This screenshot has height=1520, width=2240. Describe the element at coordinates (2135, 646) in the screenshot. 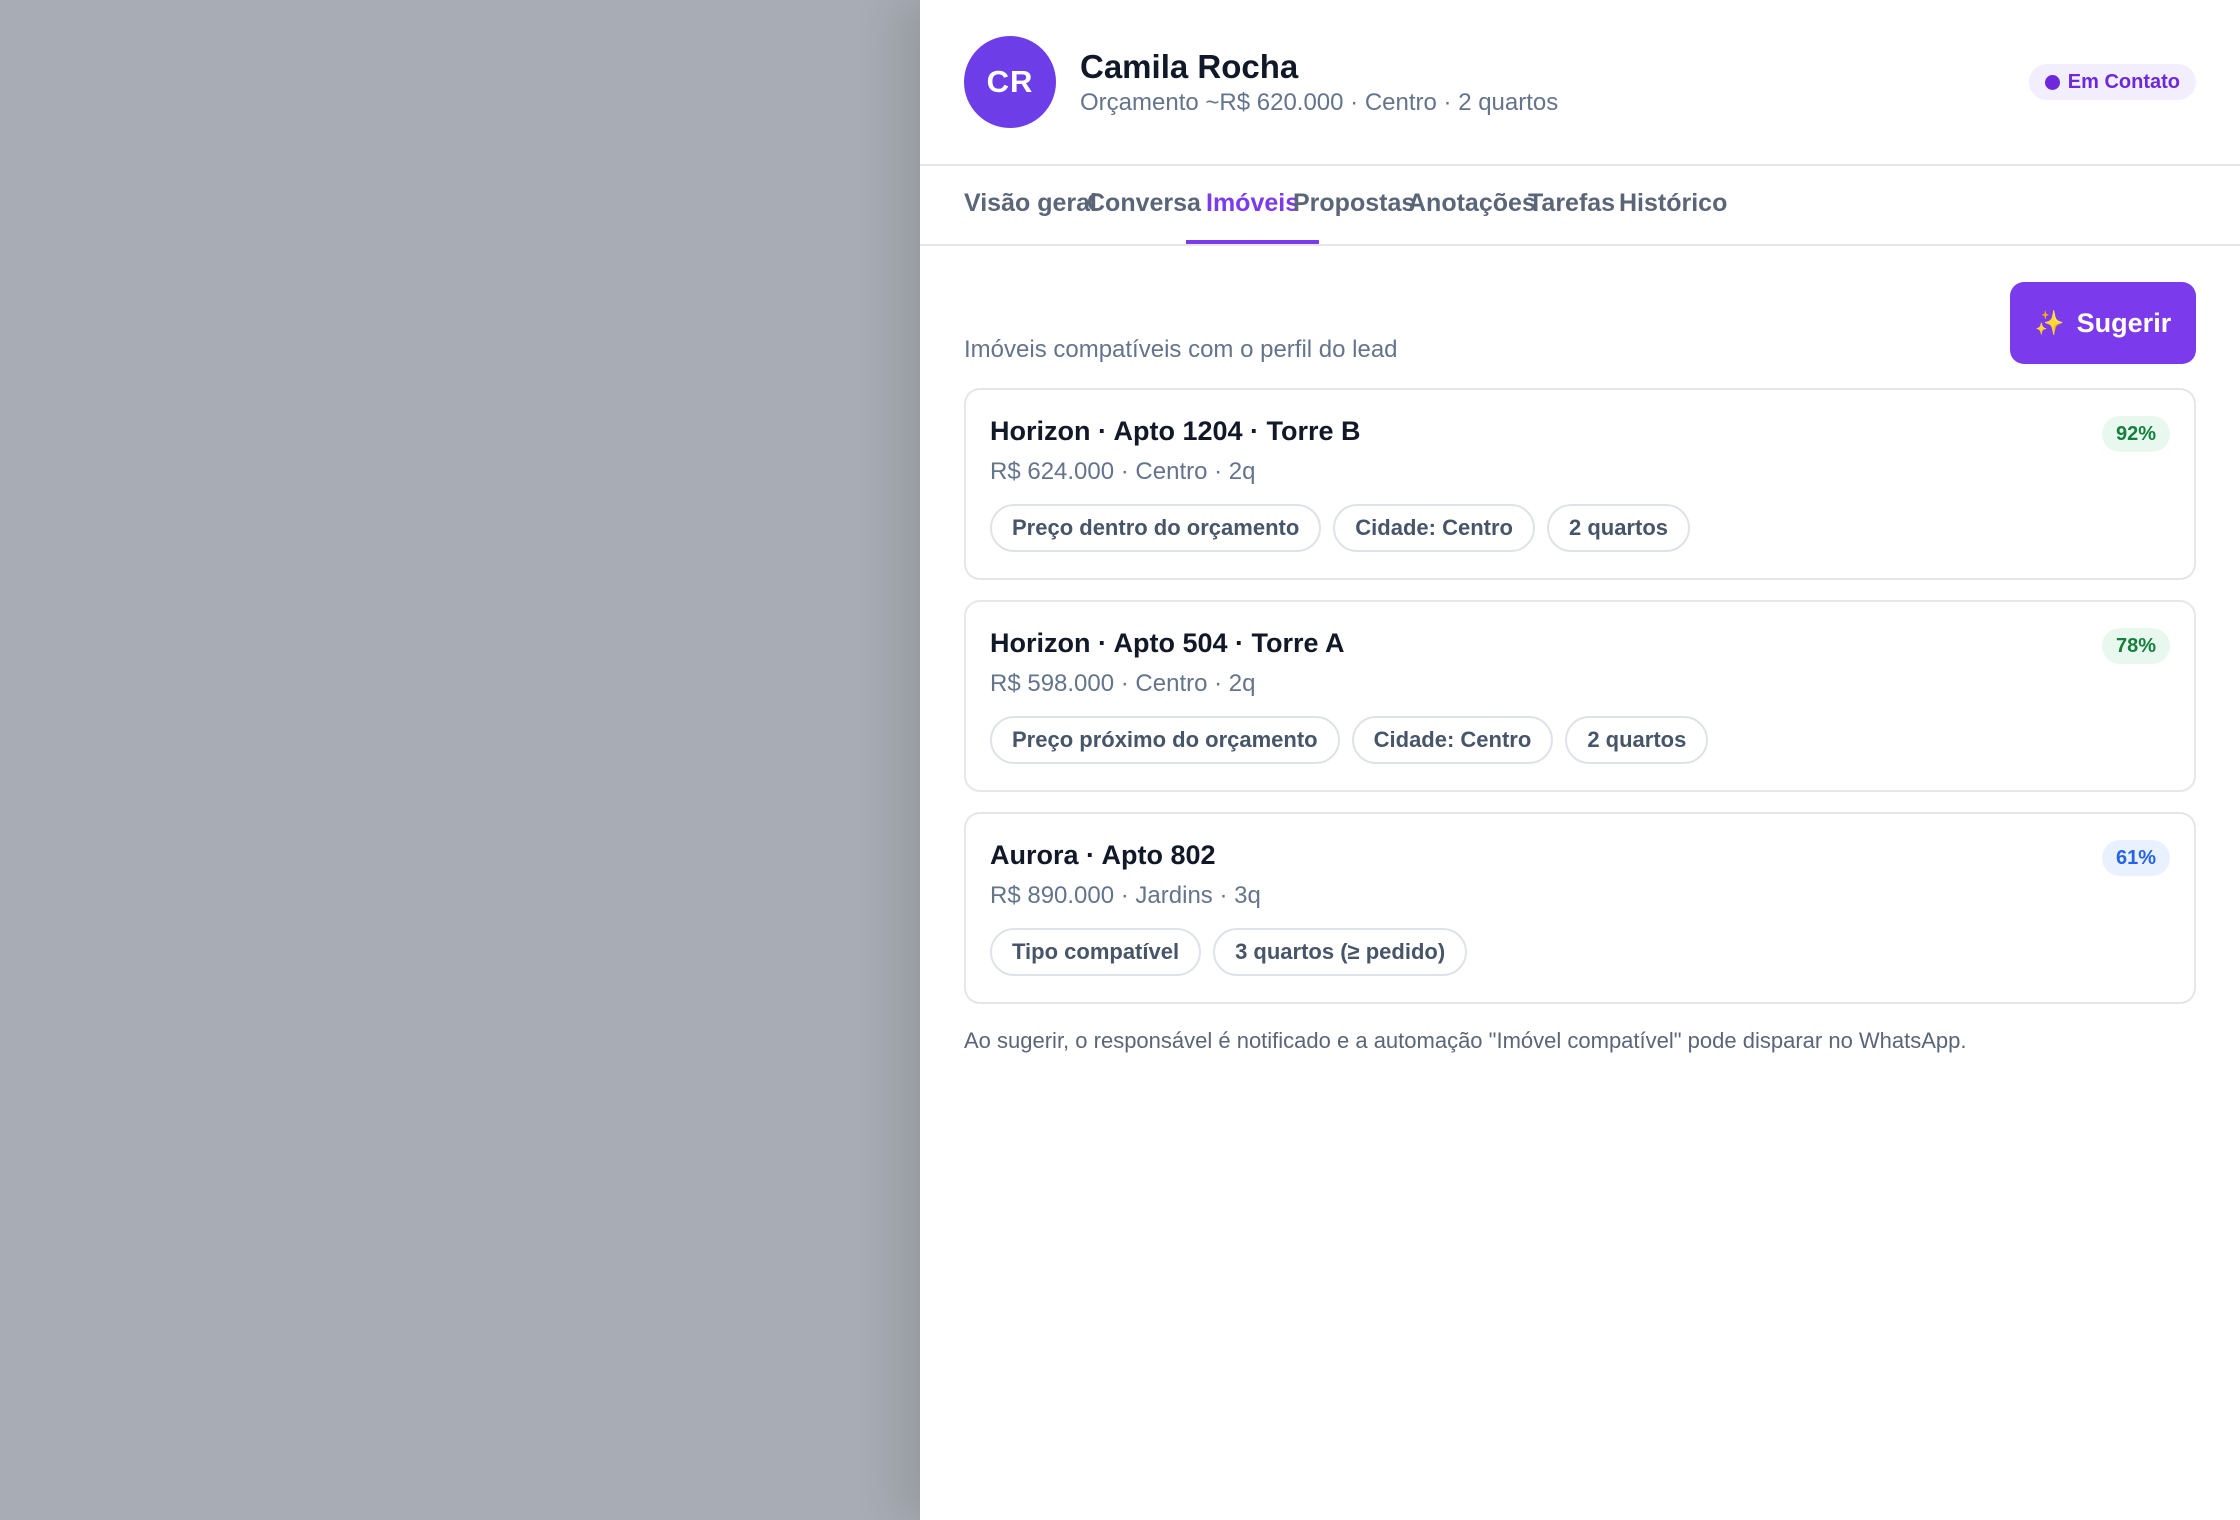

I see `match-score-badge: 78%` at that location.